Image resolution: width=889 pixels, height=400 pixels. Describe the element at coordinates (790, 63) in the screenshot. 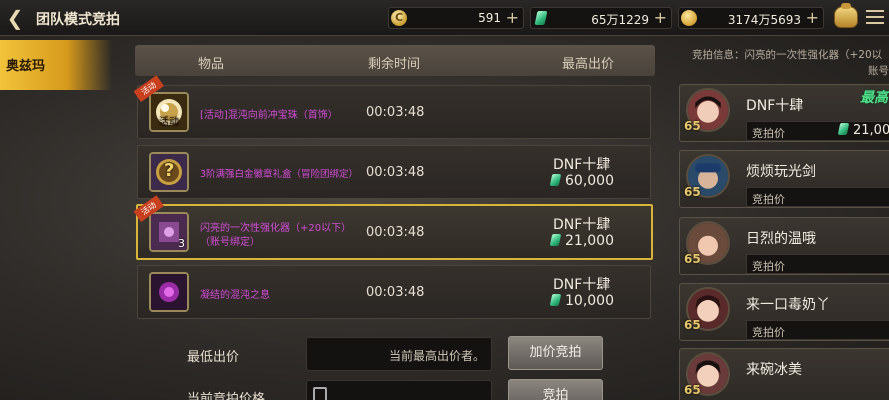

I see `auction-info: 竞拍信息：闪亮的一次性强化器（+20以 账号` at that location.